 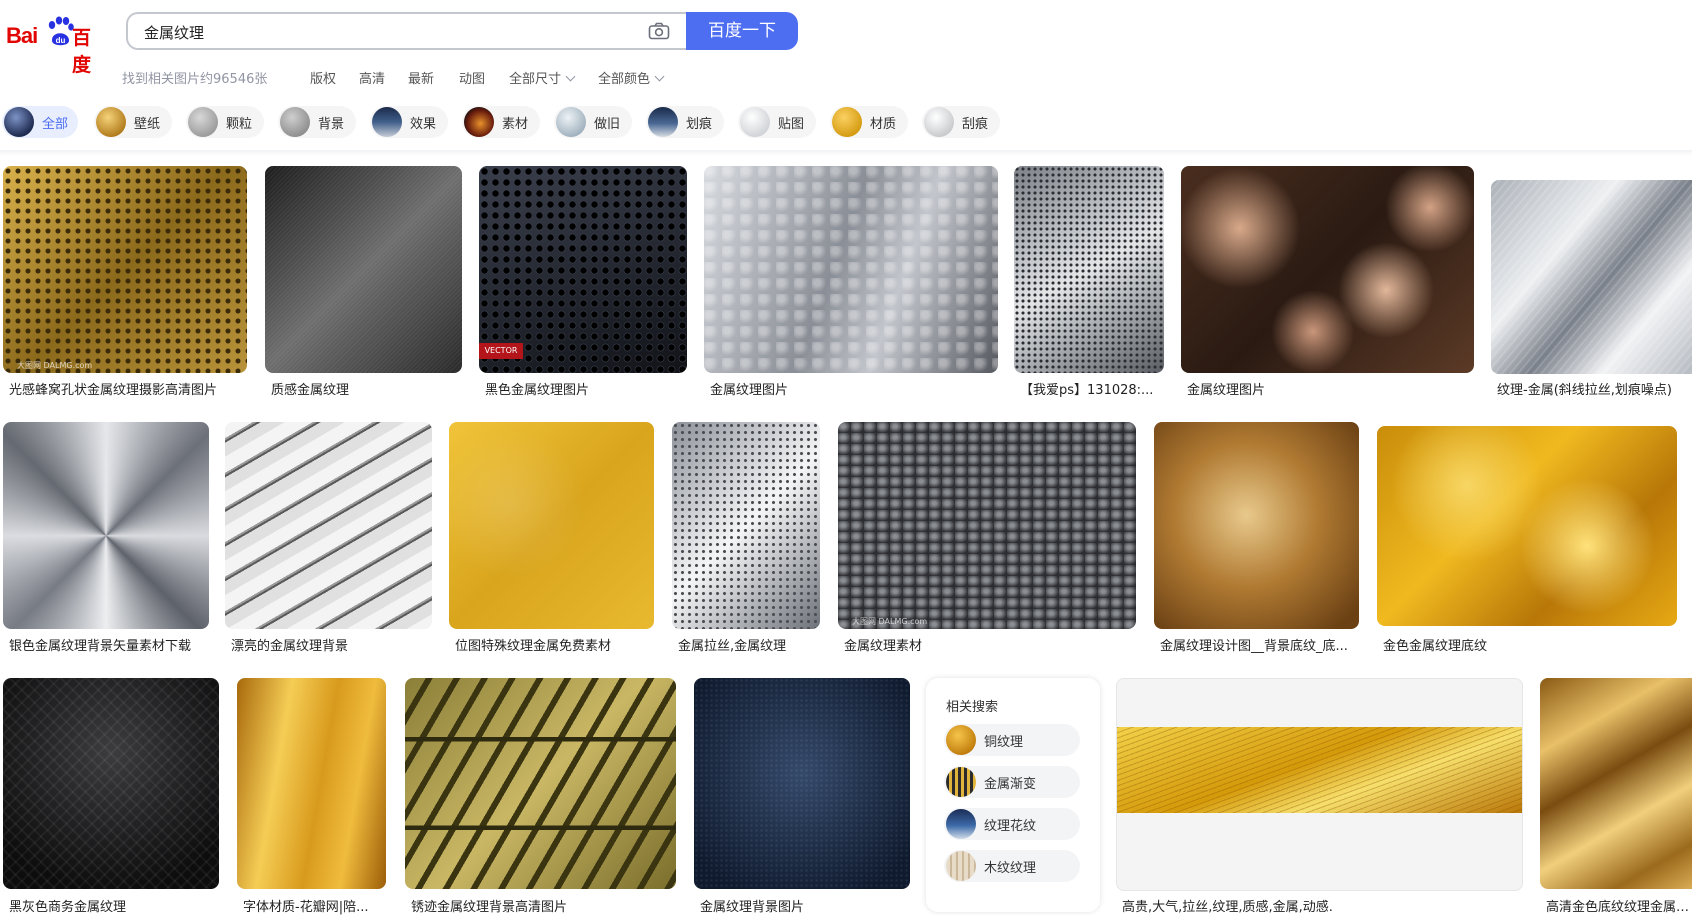 What do you see at coordinates (195, 79) in the screenshot?
I see `result-count: 找到相关图片约96546张` at bounding box center [195, 79].